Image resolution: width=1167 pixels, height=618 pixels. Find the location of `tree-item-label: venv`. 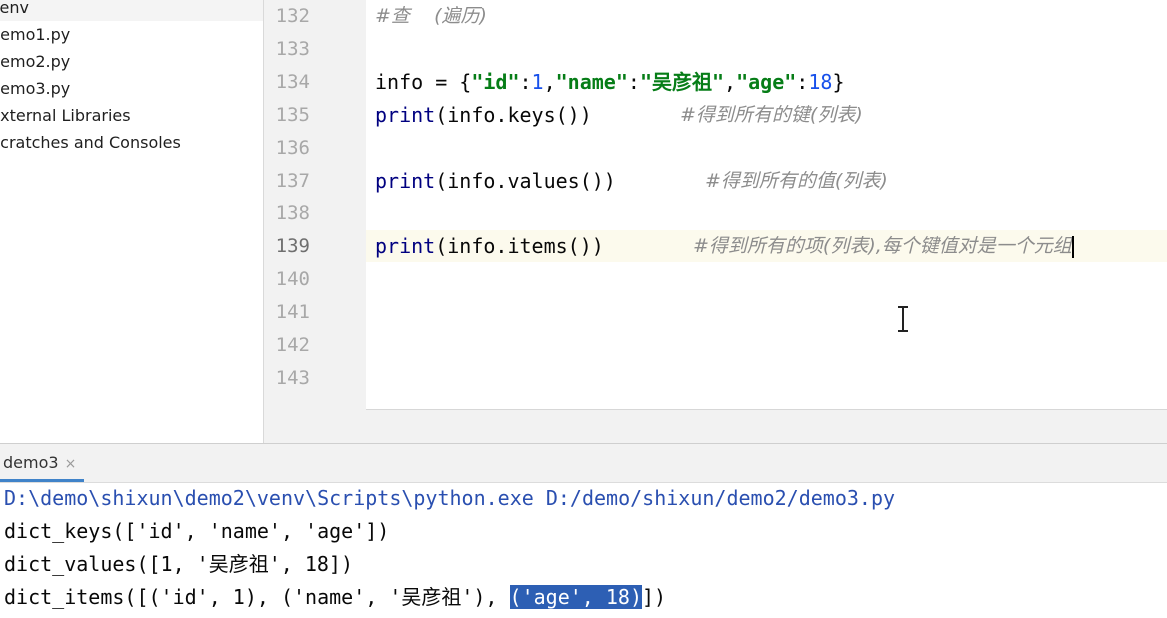

tree-item-label: venv is located at coordinates (14, 8).